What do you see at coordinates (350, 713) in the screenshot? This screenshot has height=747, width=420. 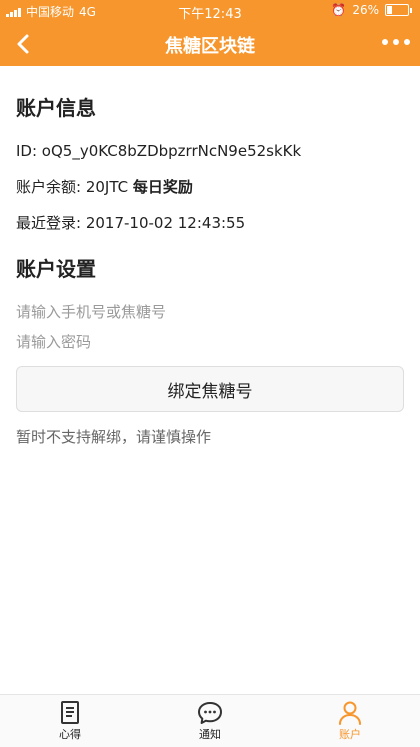 I see `user-icon` at bounding box center [350, 713].